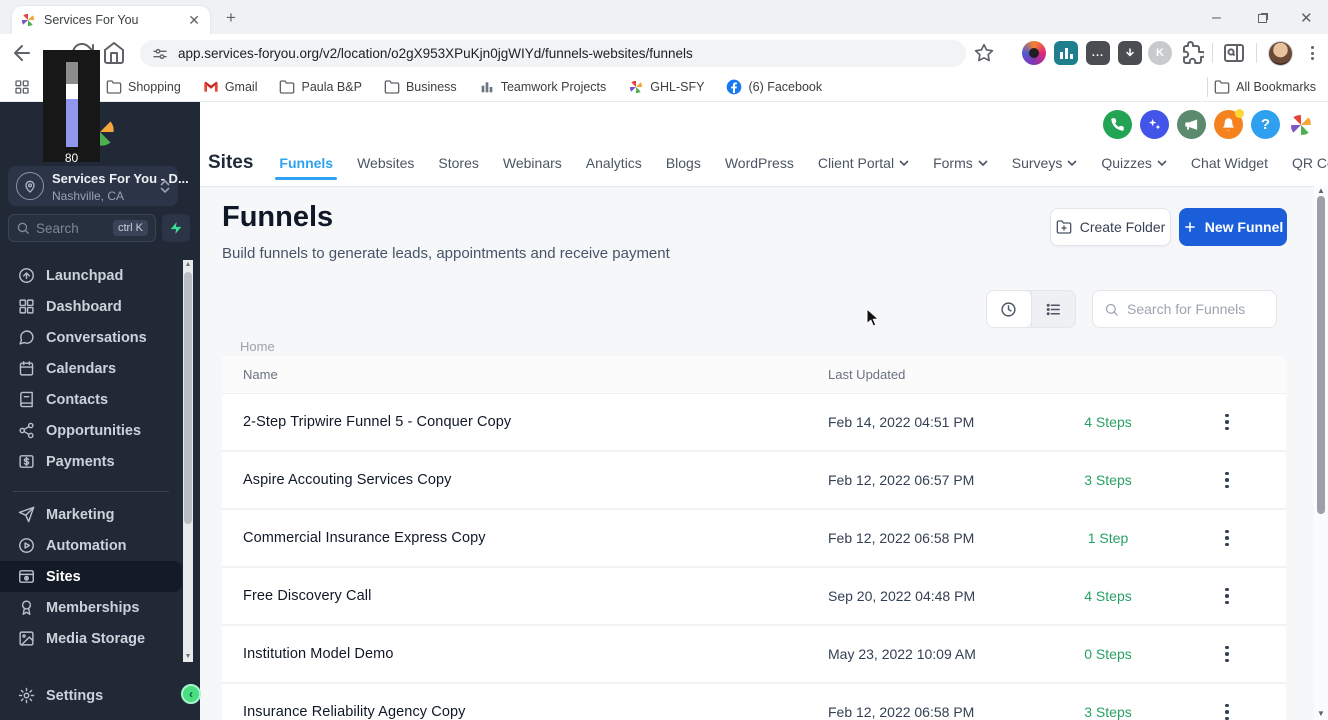  Describe the element at coordinates (1265, 124) in the screenshot. I see `help-icon: ?` at that location.